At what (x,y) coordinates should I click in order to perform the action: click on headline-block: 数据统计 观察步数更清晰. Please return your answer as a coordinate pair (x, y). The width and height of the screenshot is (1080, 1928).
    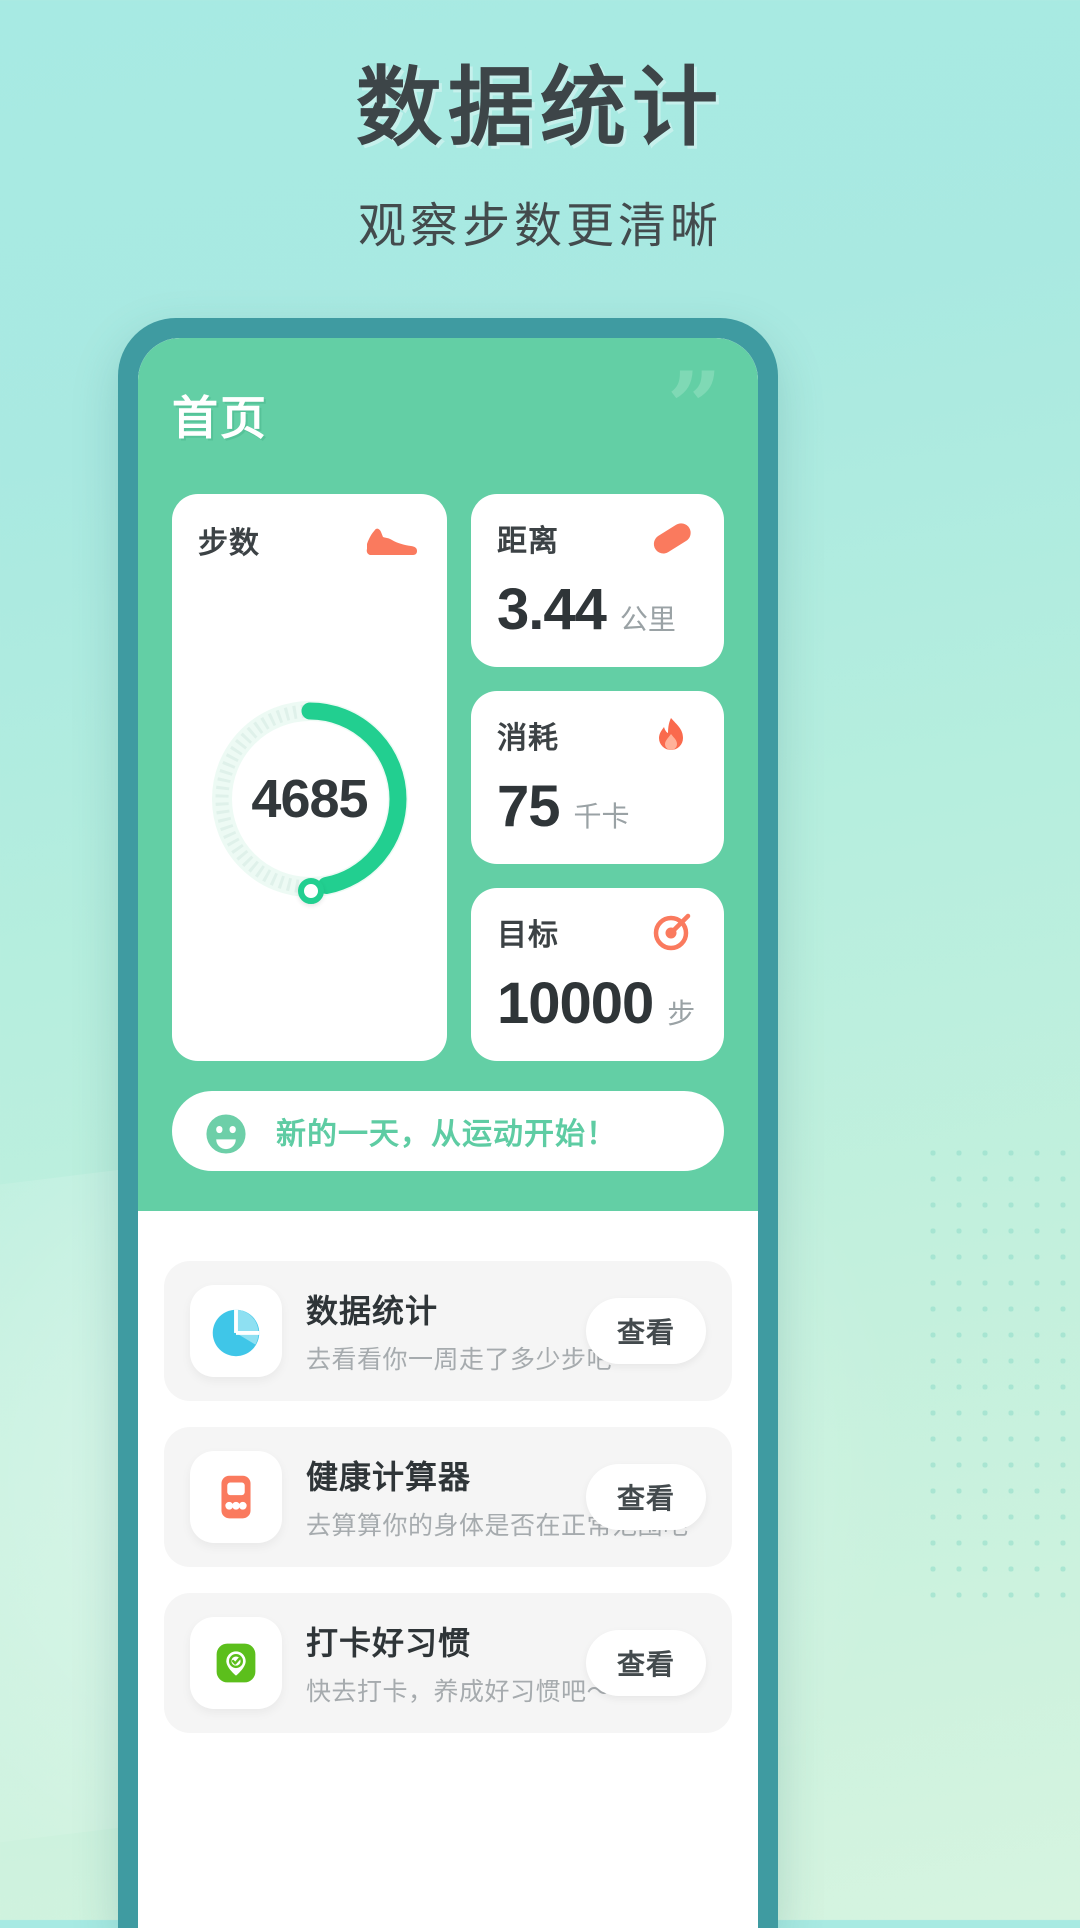
    Looking at the image, I should click on (540, 158).